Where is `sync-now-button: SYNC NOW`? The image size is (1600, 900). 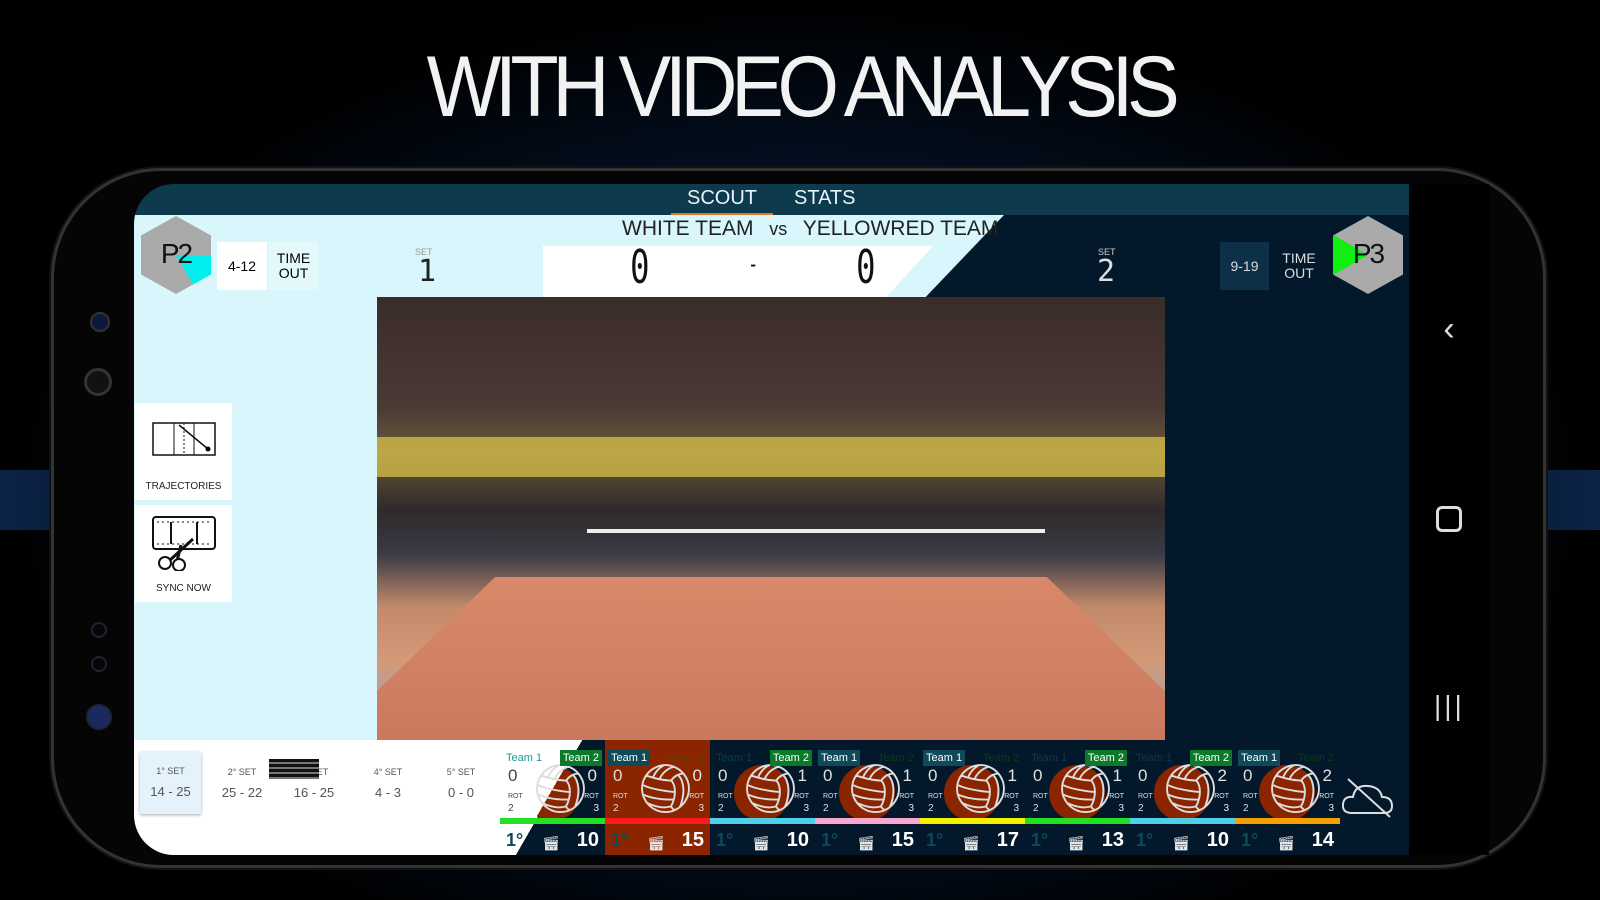 sync-now-button: SYNC NOW is located at coordinates (183, 553).